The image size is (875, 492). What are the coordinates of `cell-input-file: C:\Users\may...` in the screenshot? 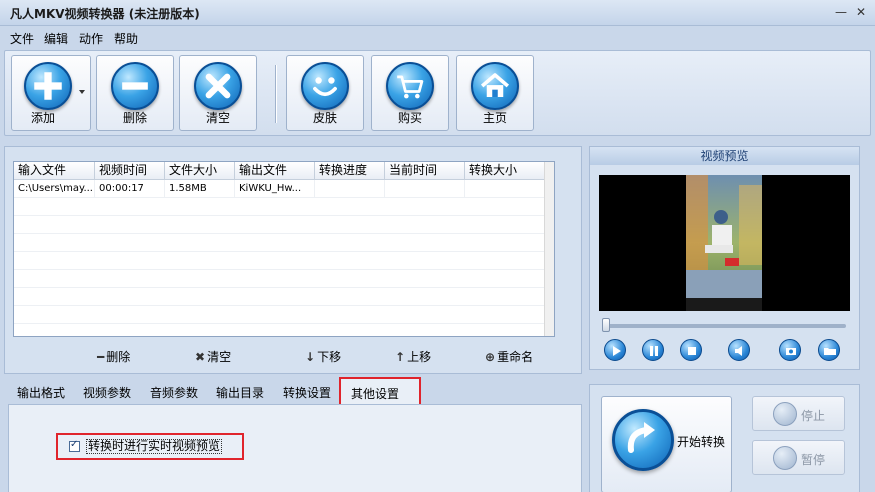 It's located at (54, 189).